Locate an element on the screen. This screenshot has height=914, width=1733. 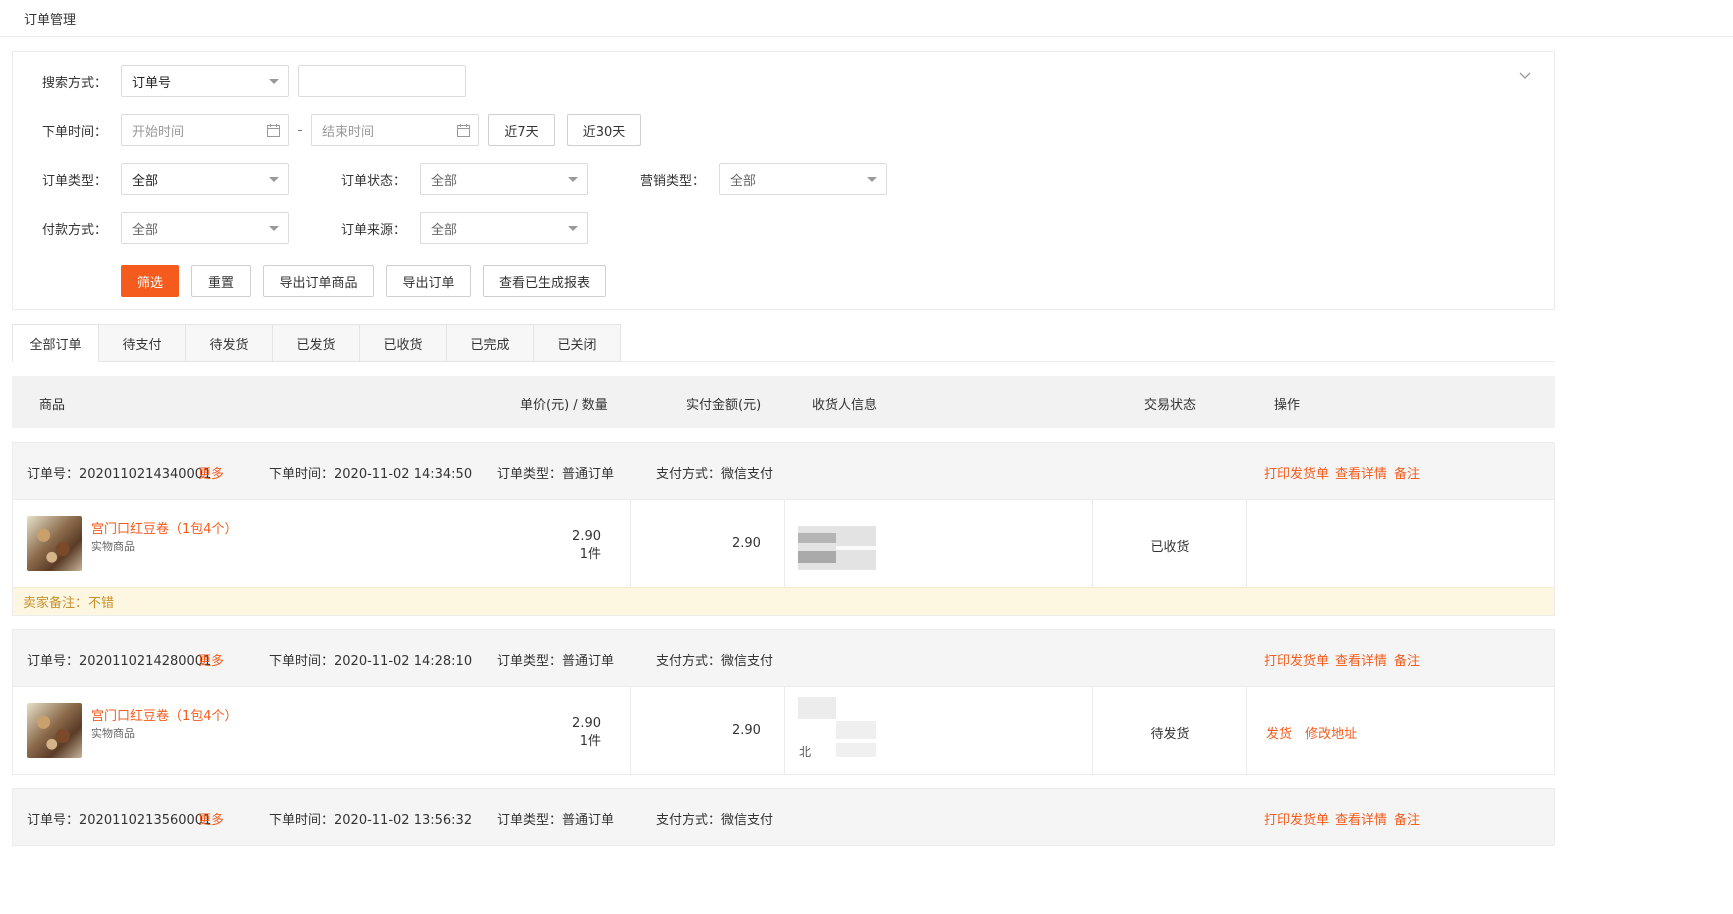
order-row: 宫门口红豆卷（1包4个） 实物商品 2.90 1件 2.90 已收货 is located at coordinates (783, 543).